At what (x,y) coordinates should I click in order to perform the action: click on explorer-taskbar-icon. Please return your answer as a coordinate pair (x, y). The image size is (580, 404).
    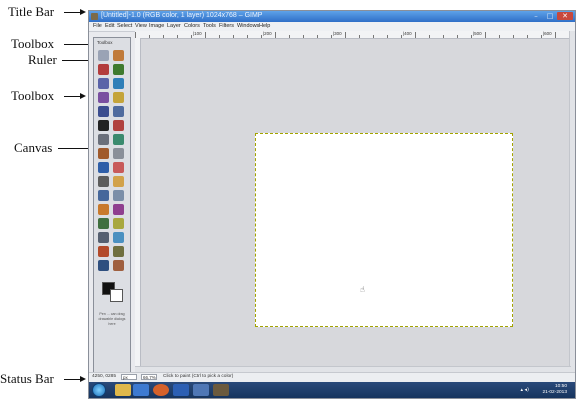
    Looking at the image, I should click on (123, 390).